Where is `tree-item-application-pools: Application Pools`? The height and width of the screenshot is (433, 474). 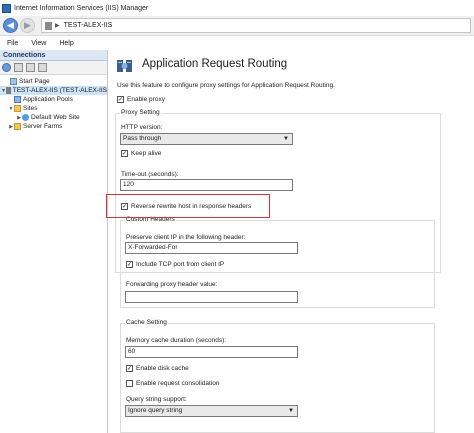 tree-item-application-pools: Application Pools is located at coordinates (53, 99).